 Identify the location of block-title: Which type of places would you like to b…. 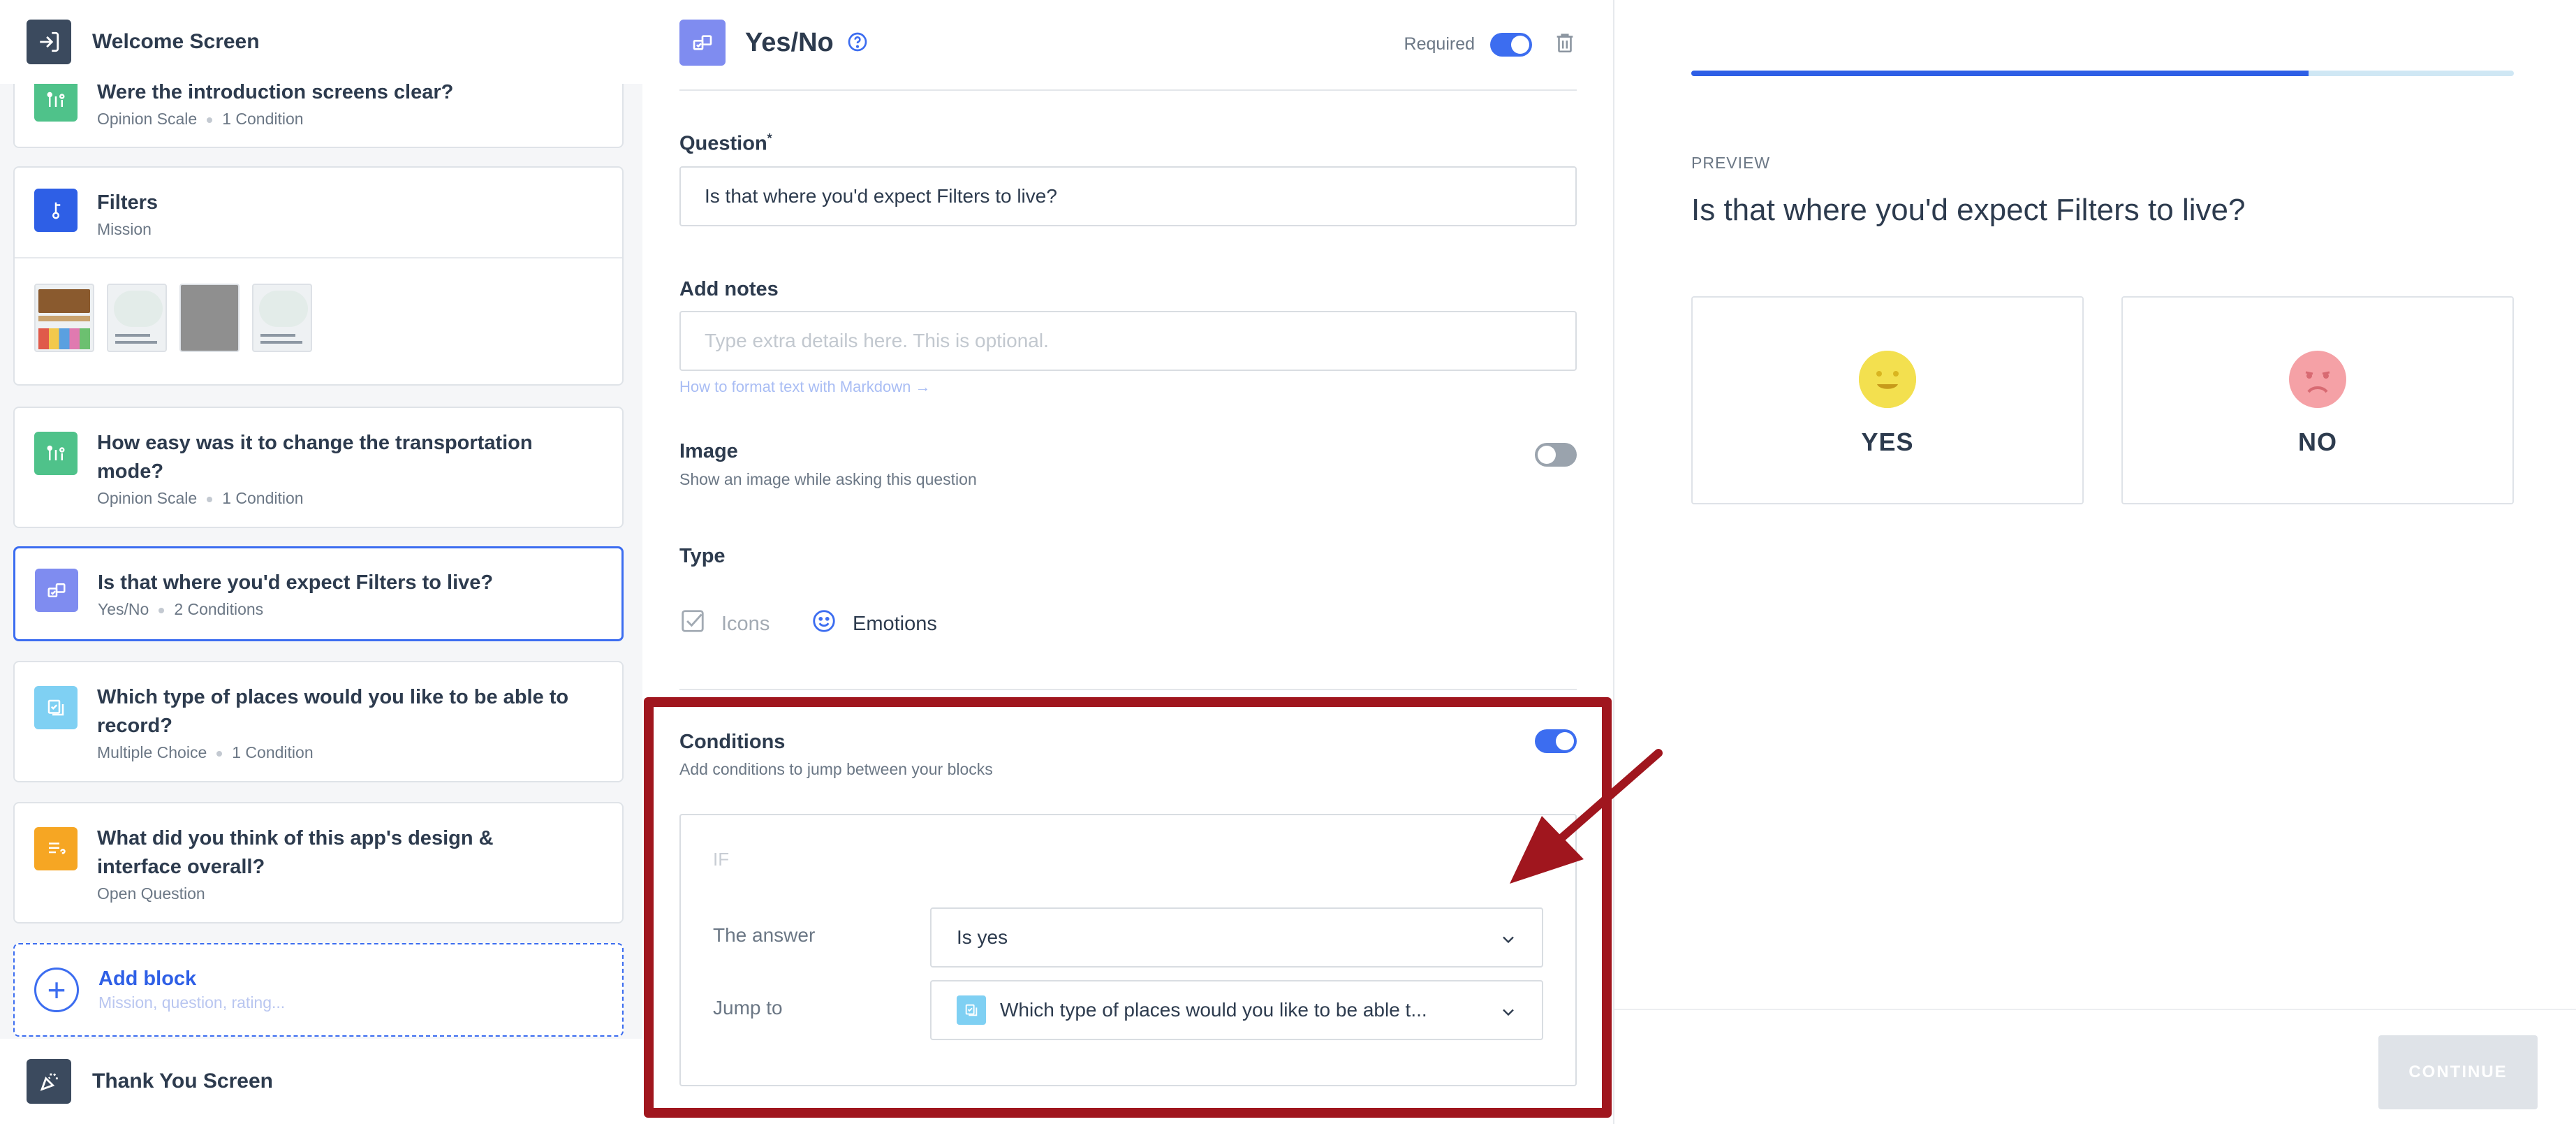
(333, 712).